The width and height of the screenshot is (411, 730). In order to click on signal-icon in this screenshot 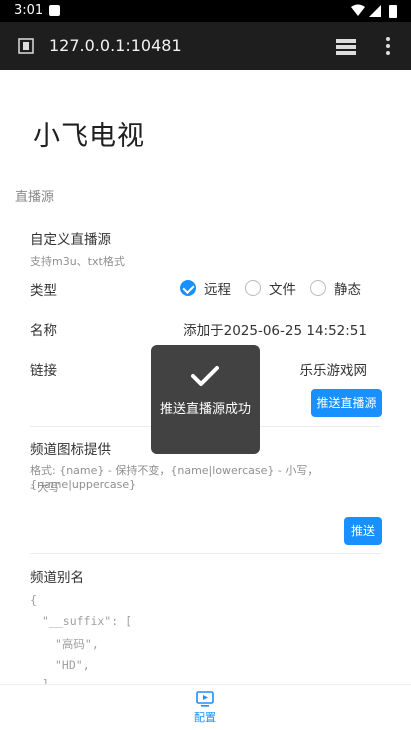, I will do `click(375, 11)`.